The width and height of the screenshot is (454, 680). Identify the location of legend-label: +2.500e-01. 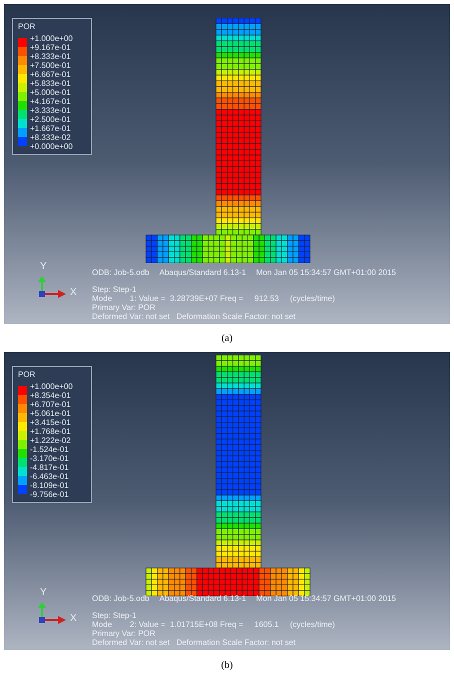
(51, 119).